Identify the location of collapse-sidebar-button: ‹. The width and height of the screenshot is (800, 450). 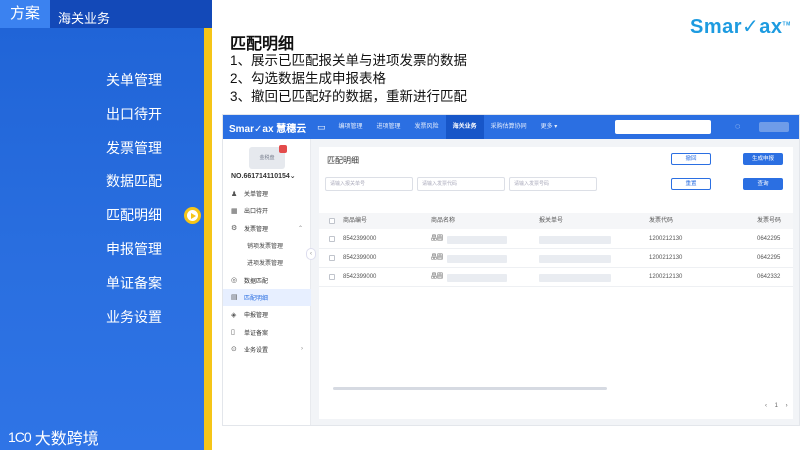
(311, 254).